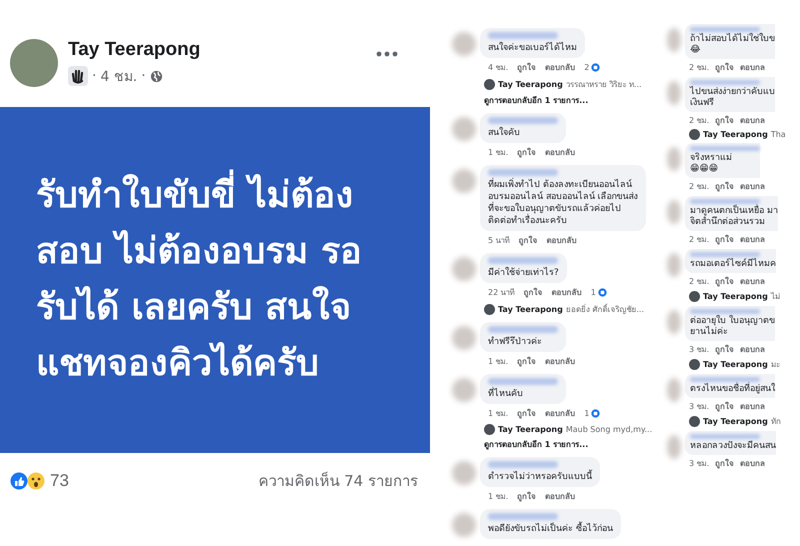 The width and height of the screenshot is (800, 546). I want to click on comment-time: 5 นาที, so click(499, 240).